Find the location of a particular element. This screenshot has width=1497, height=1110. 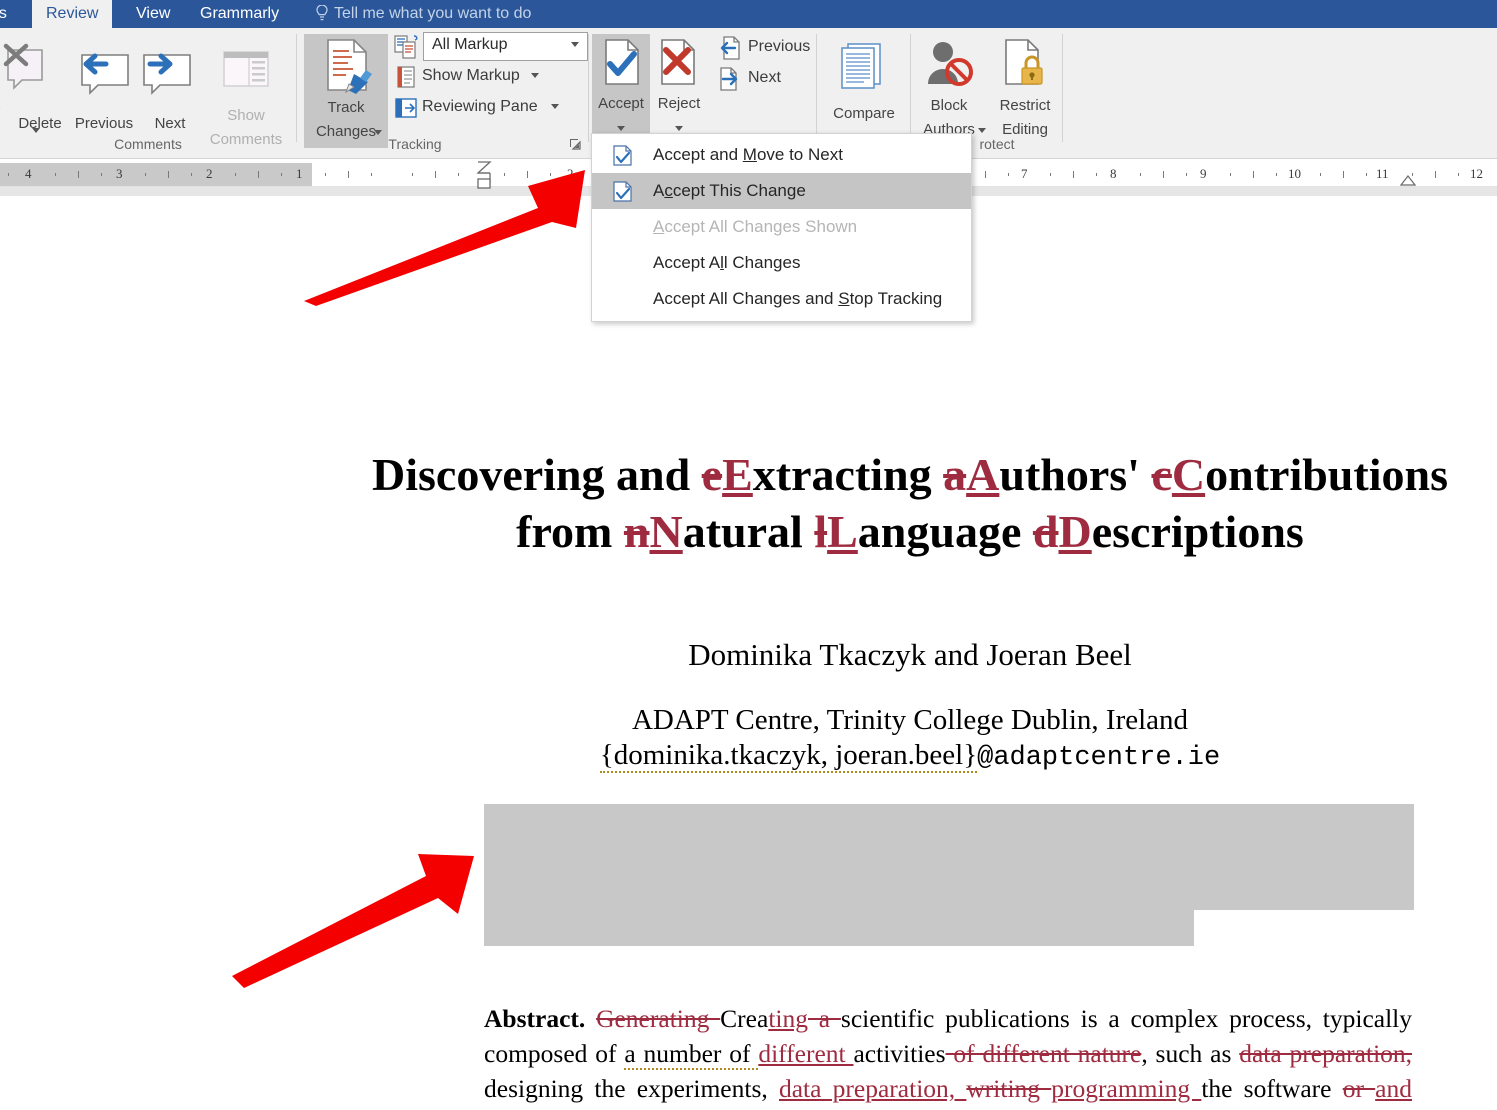

show-markup-menu: Show Markup is located at coordinates (481, 76).